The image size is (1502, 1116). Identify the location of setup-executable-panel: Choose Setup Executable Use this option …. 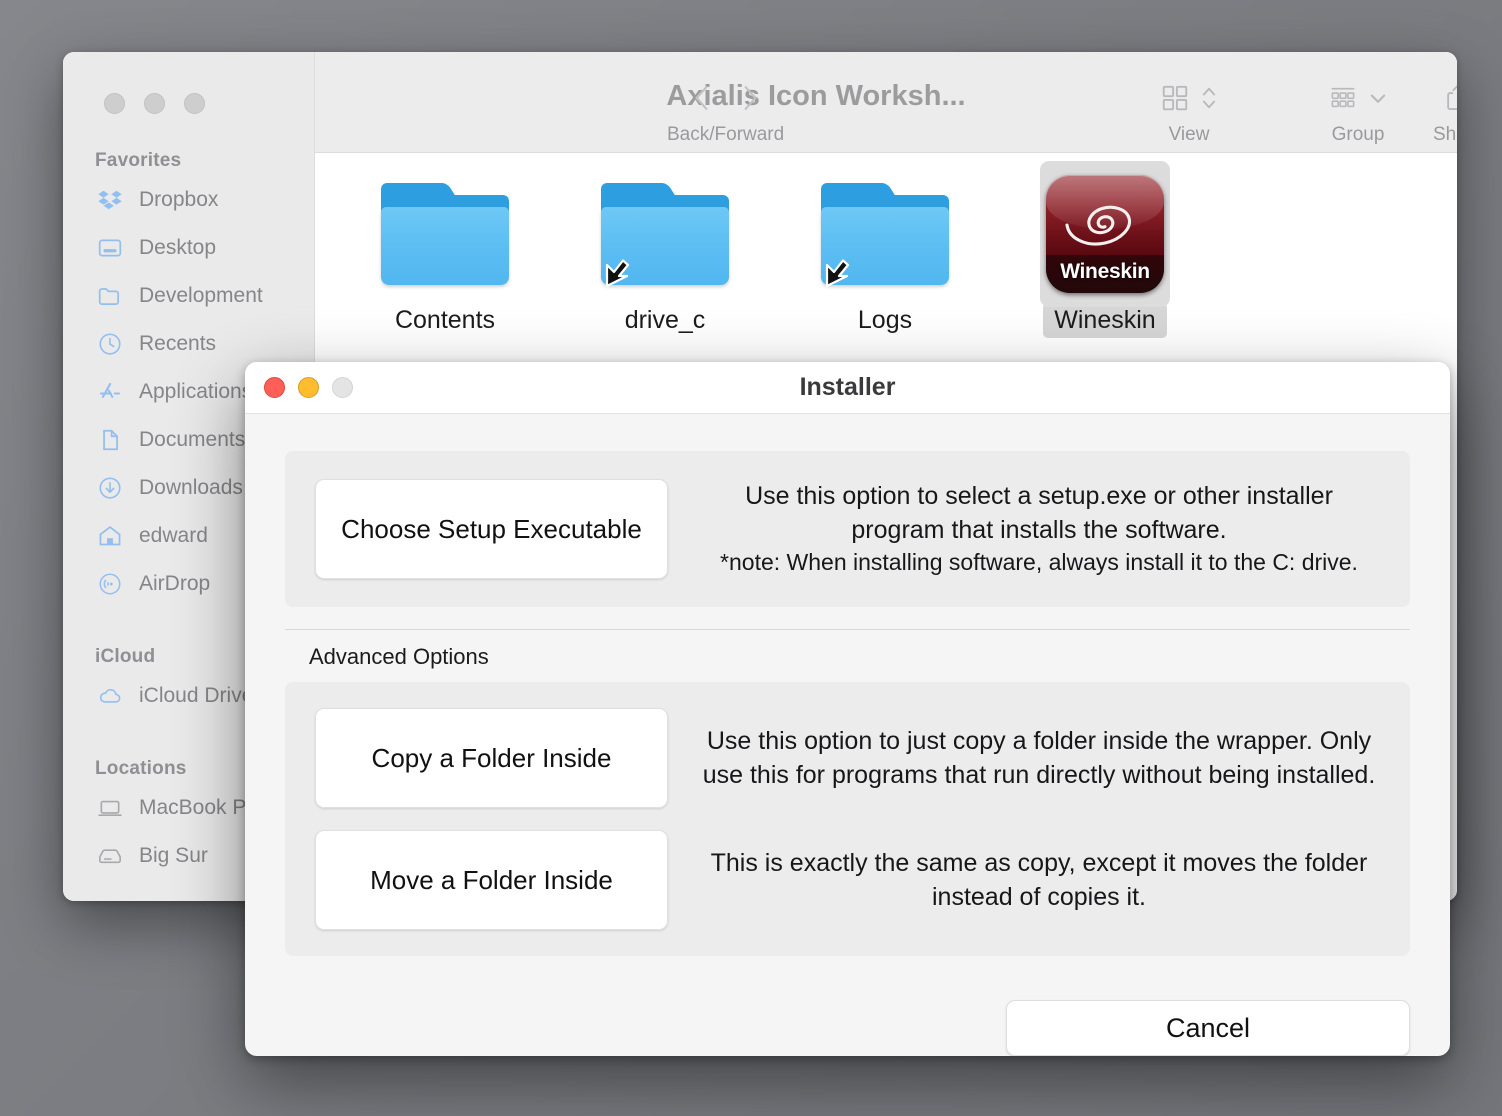
(847, 529).